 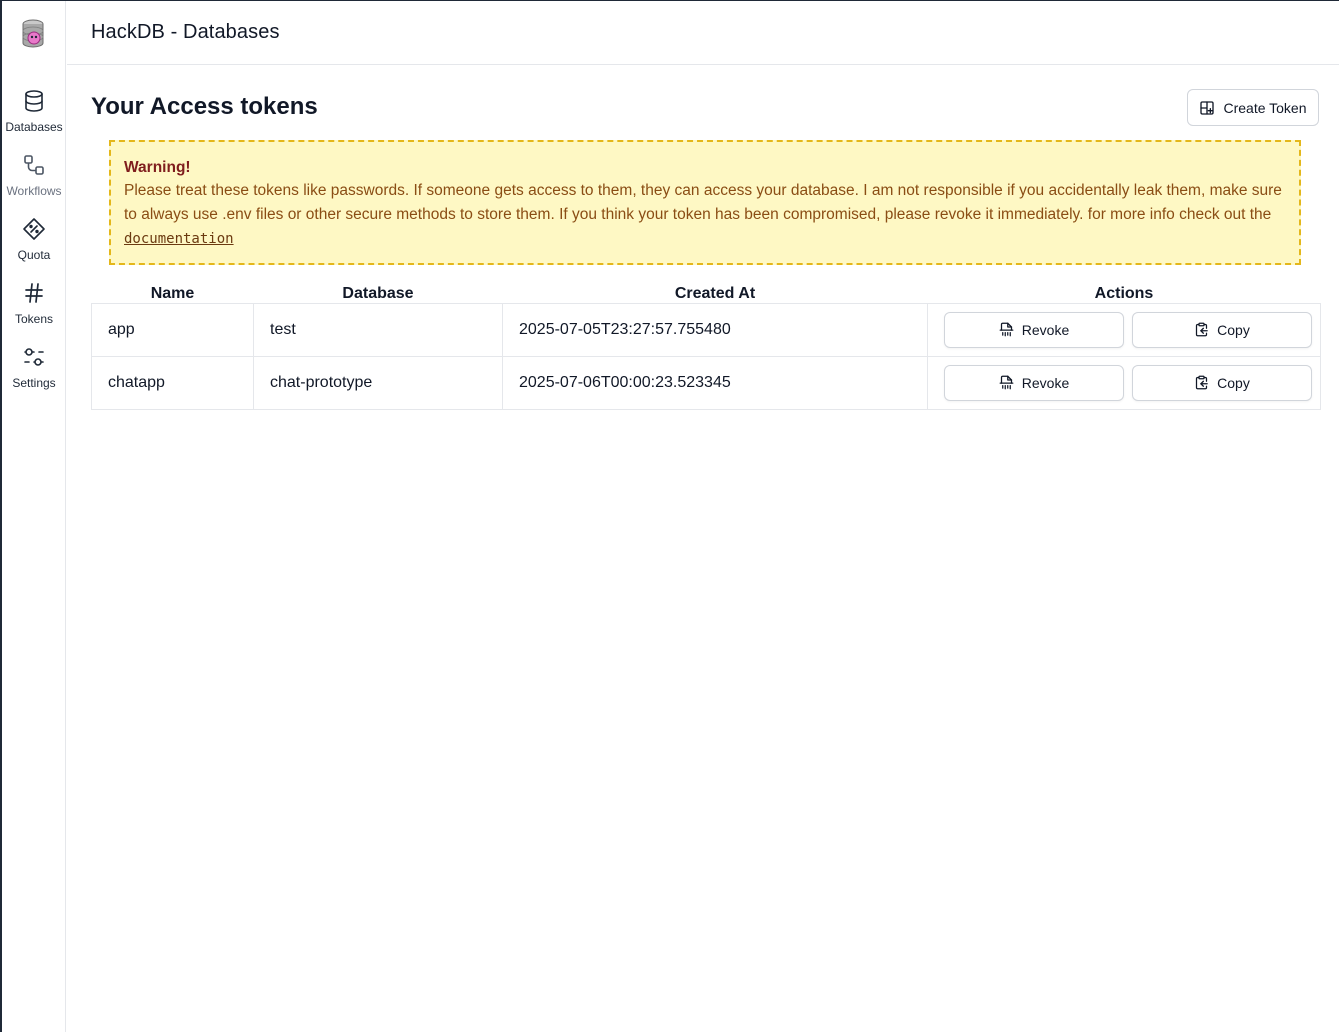 What do you see at coordinates (34, 191) in the screenshot?
I see `sidebar-item-label: Workflows` at bounding box center [34, 191].